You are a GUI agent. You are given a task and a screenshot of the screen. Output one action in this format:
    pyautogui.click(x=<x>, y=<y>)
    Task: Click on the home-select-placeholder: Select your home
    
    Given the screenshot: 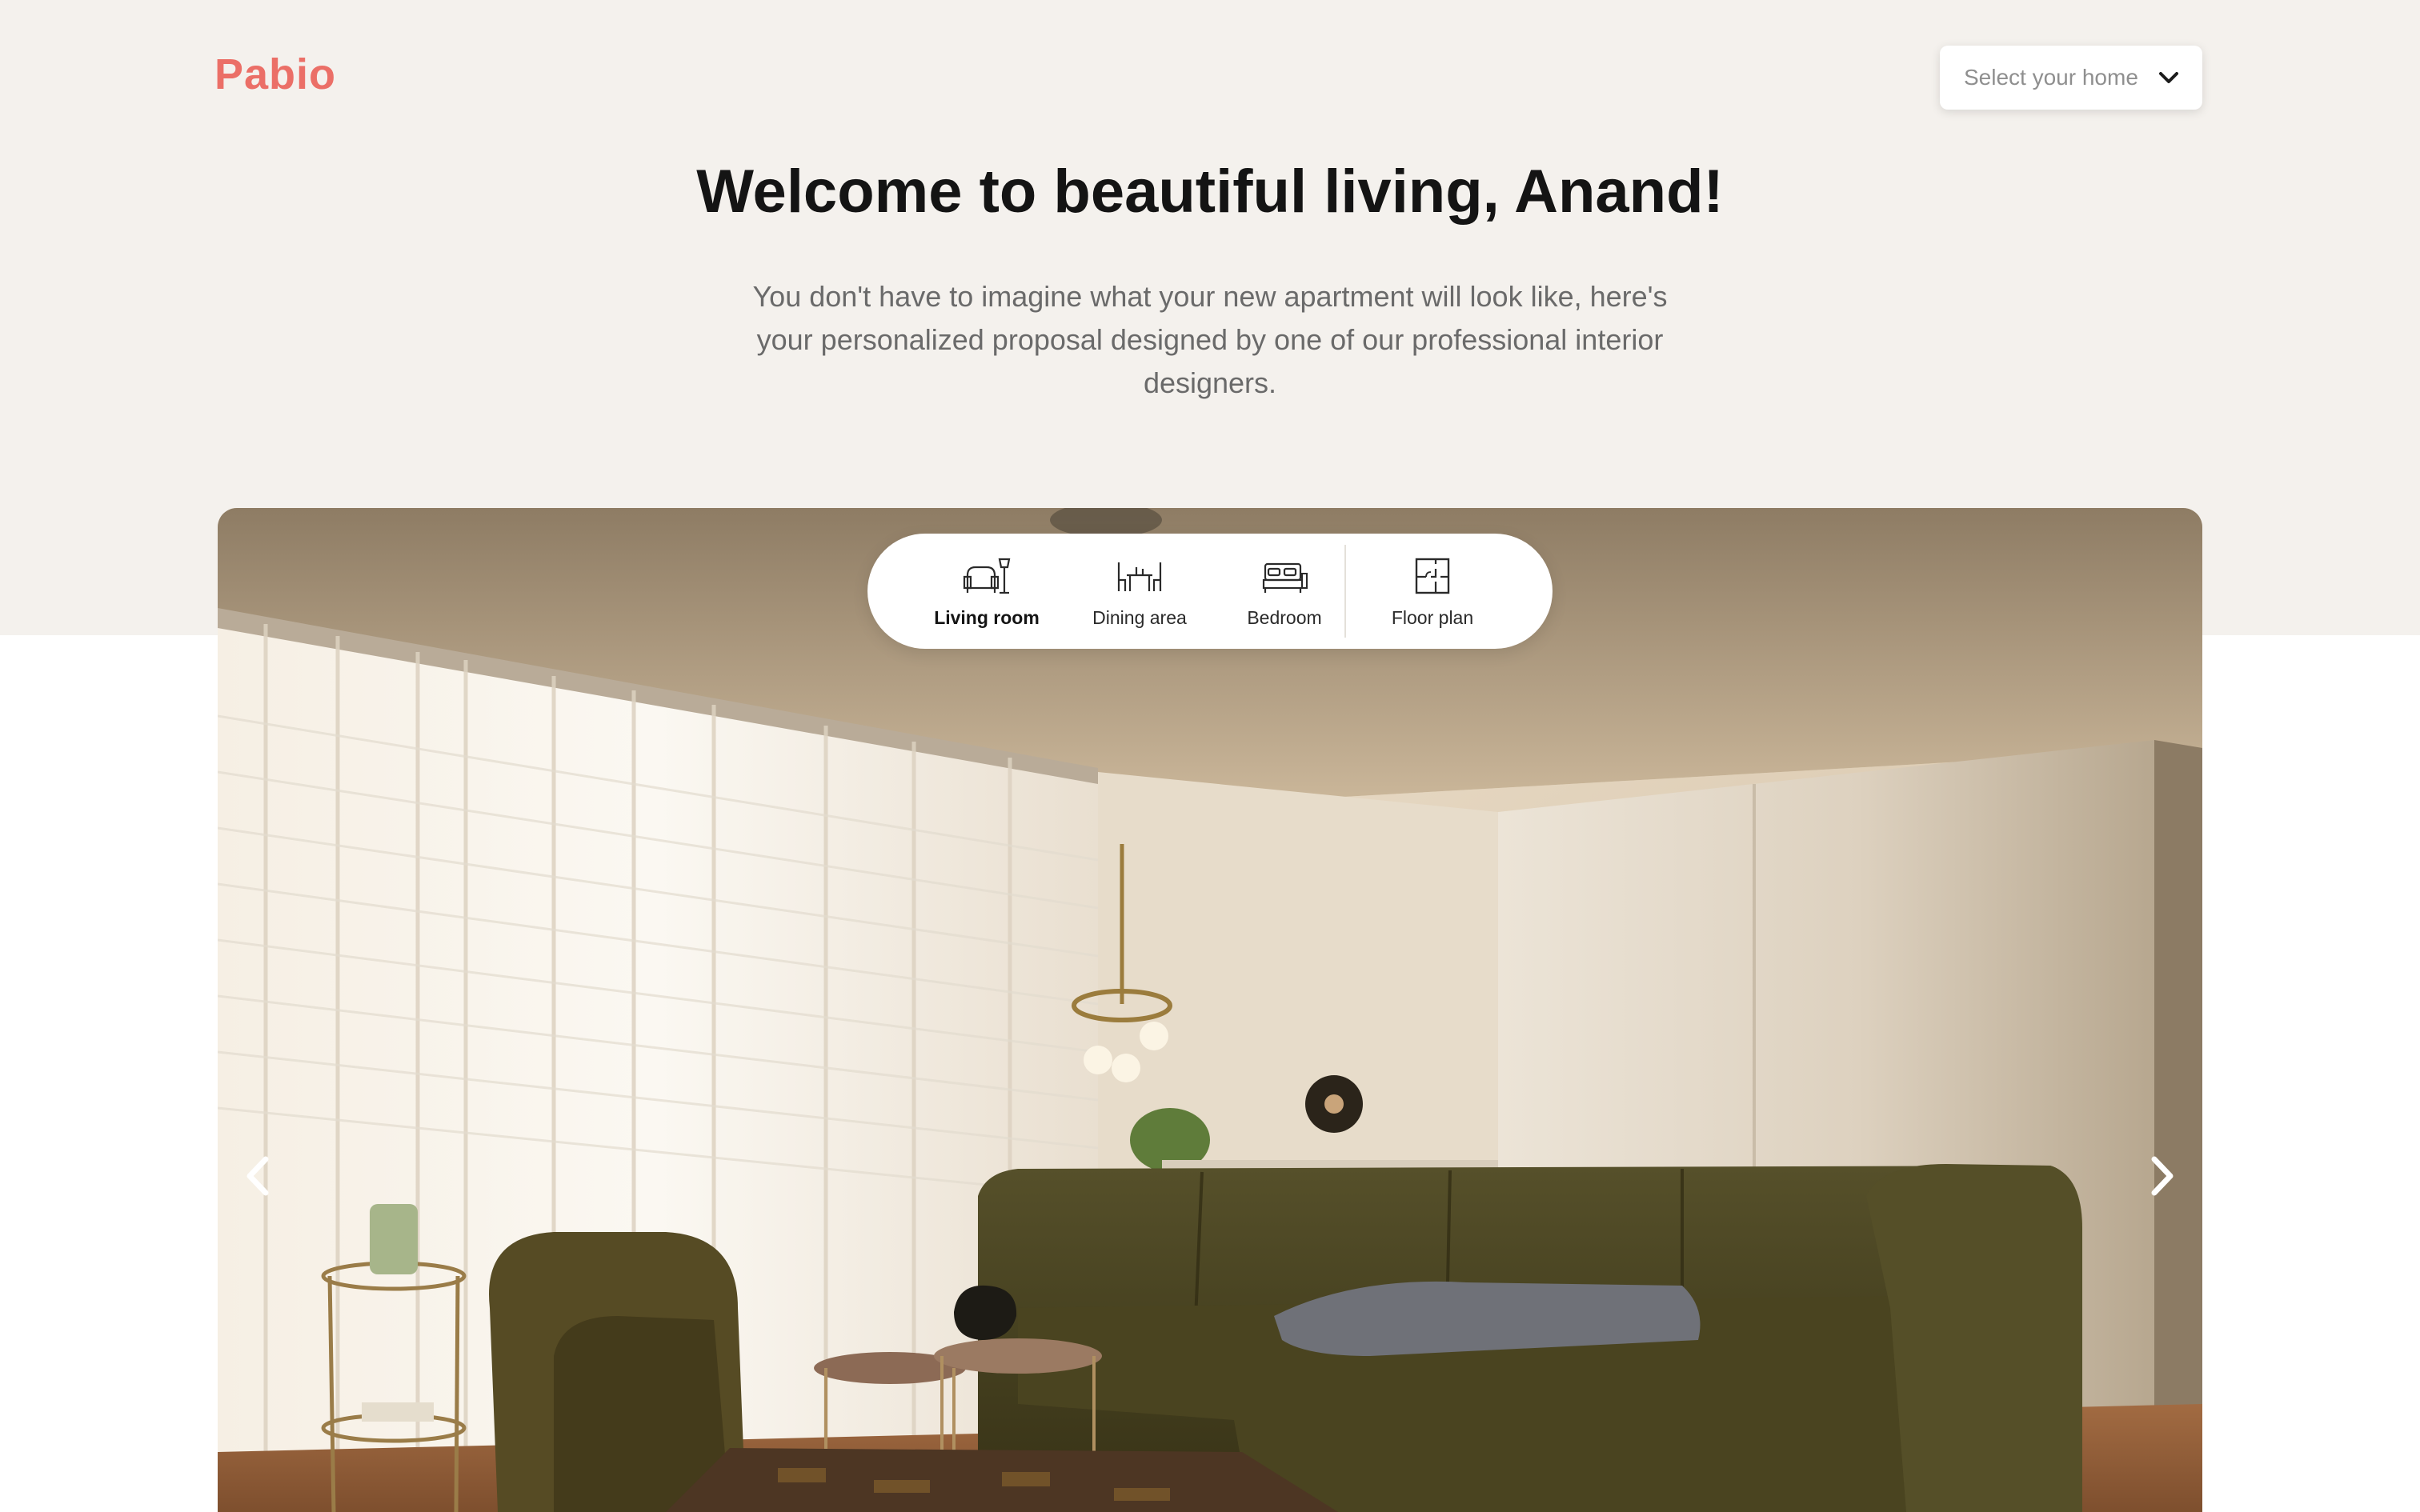 What is the action you would take?
    pyautogui.click(x=2051, y=77)
    